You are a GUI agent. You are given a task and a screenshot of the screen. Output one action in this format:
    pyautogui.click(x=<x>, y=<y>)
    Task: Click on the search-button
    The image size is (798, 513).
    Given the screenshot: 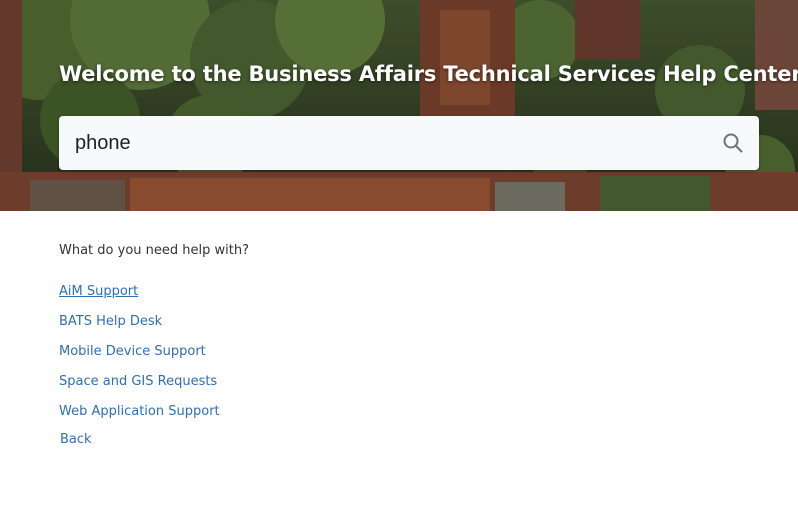 What is the action you would take?
    pyautogui.click(x=733, y=143)
    